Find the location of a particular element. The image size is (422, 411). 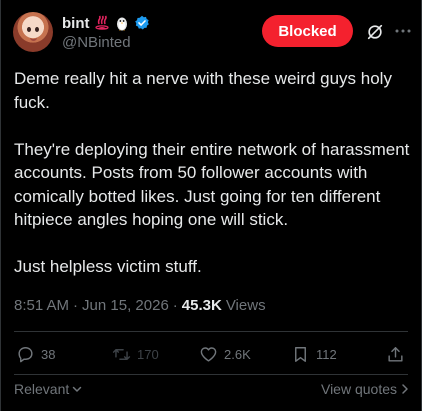

sort-replies-dropdown: Relevant is located at coordinates (48, 389).